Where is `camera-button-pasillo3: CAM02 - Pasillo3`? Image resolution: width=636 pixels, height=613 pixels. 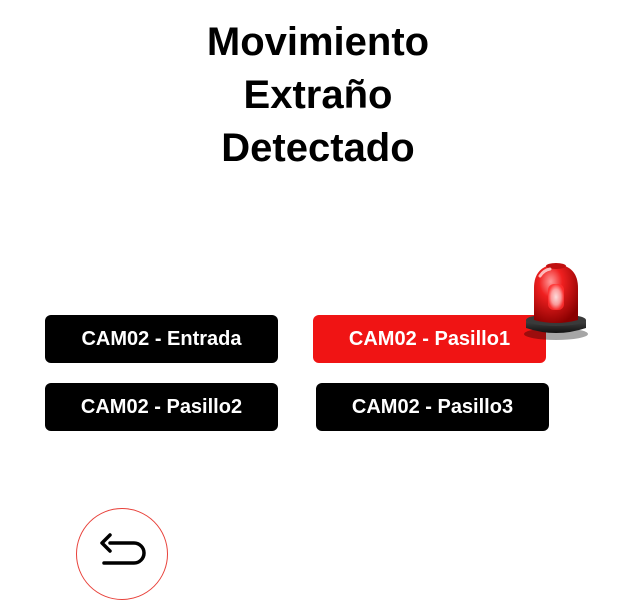
camera-button-pasillo3: CAM02 - Pasillo3 is located at coordinates (432, 407).